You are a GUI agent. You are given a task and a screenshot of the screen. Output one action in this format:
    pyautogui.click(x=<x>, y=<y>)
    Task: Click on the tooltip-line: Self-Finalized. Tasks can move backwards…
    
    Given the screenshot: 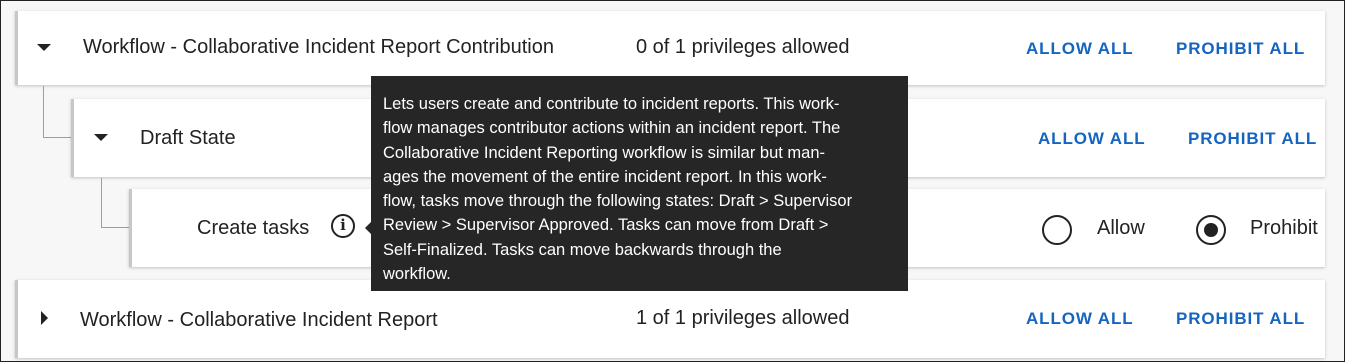 What is the action you would take?
    pyautogui.click(x=582, y=249)
    